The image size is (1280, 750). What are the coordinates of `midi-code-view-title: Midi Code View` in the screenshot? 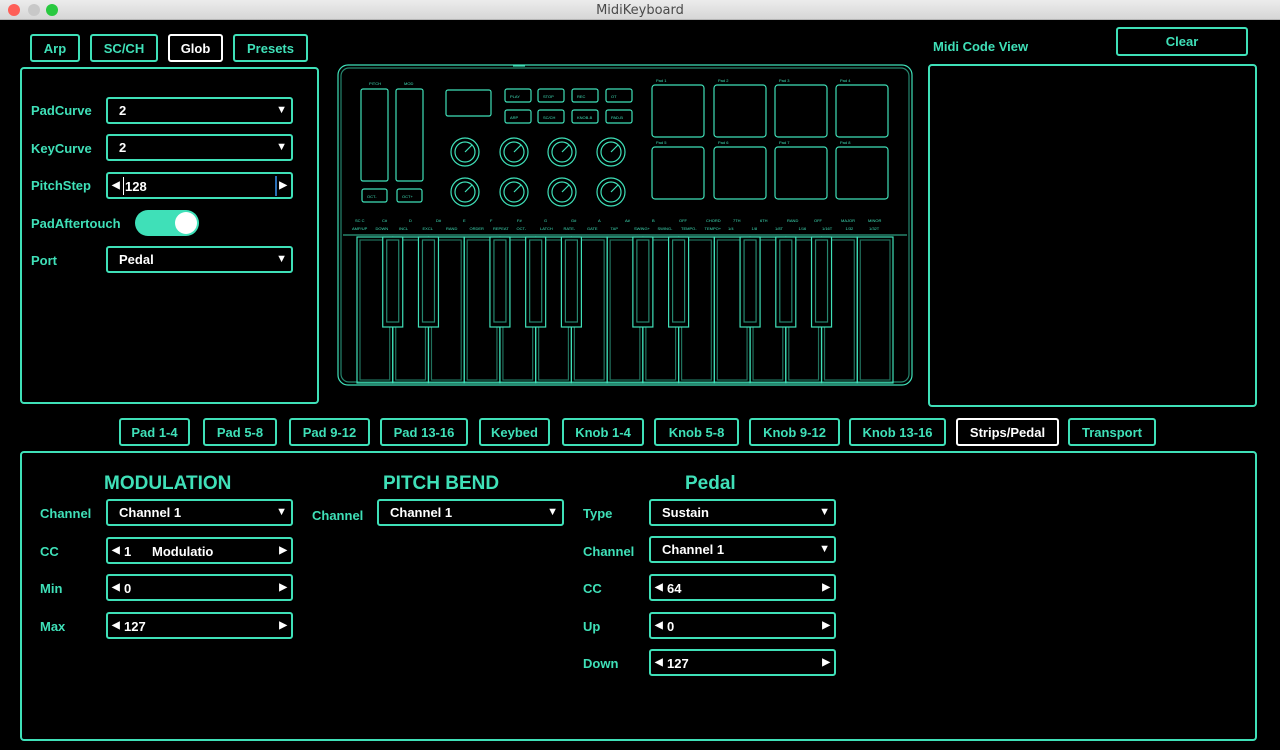 It's located at (981, 46).